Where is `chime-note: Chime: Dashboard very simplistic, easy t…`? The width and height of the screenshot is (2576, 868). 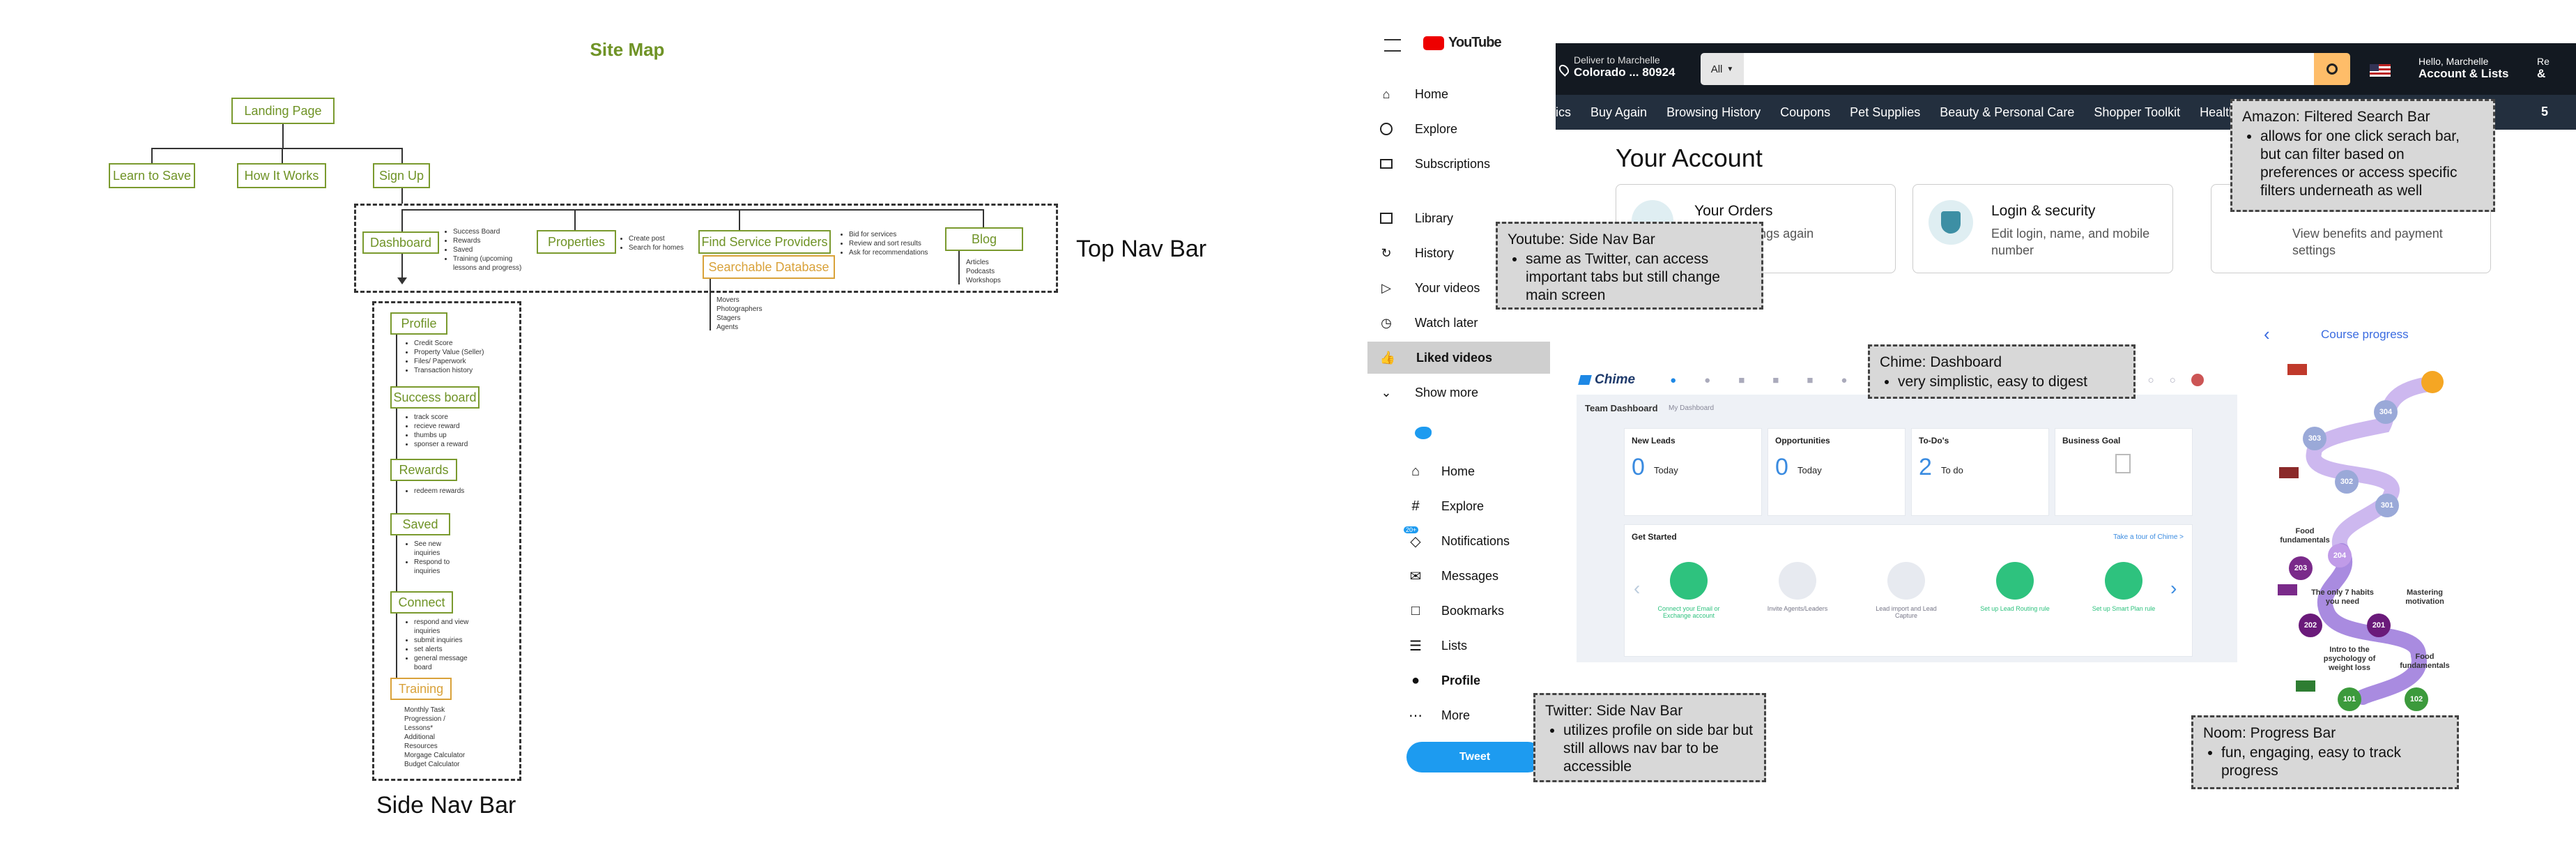
chime-note: Chime: Dashboard very simplistic, easy t… is located at coordinates (2002, 371).